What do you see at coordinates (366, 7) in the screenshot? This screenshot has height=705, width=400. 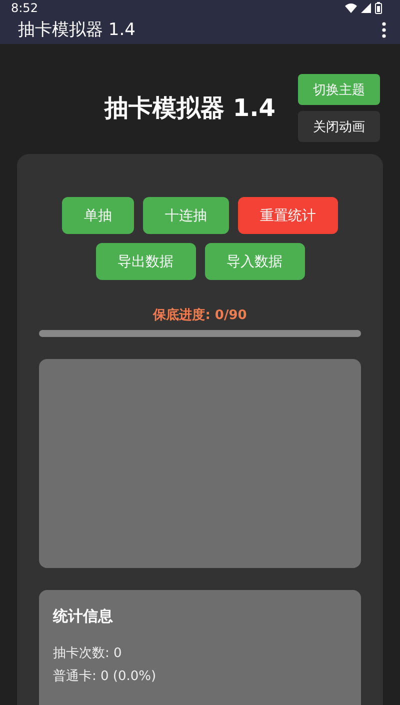 I see `signal-icon` at bounding box center [366, 7].